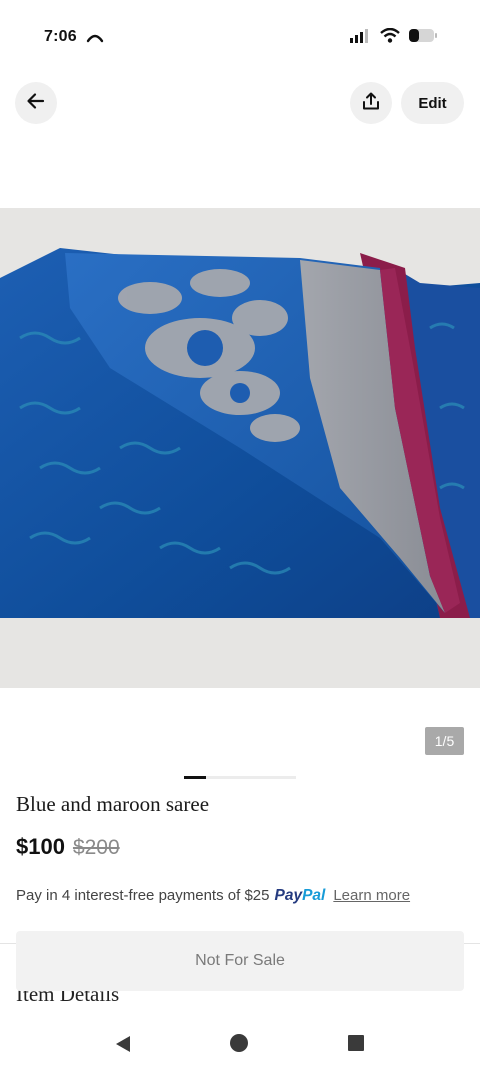  Describe the element at coordinates (68, 847) in the screenshot. I see `price-row: $100 $200` at that location.